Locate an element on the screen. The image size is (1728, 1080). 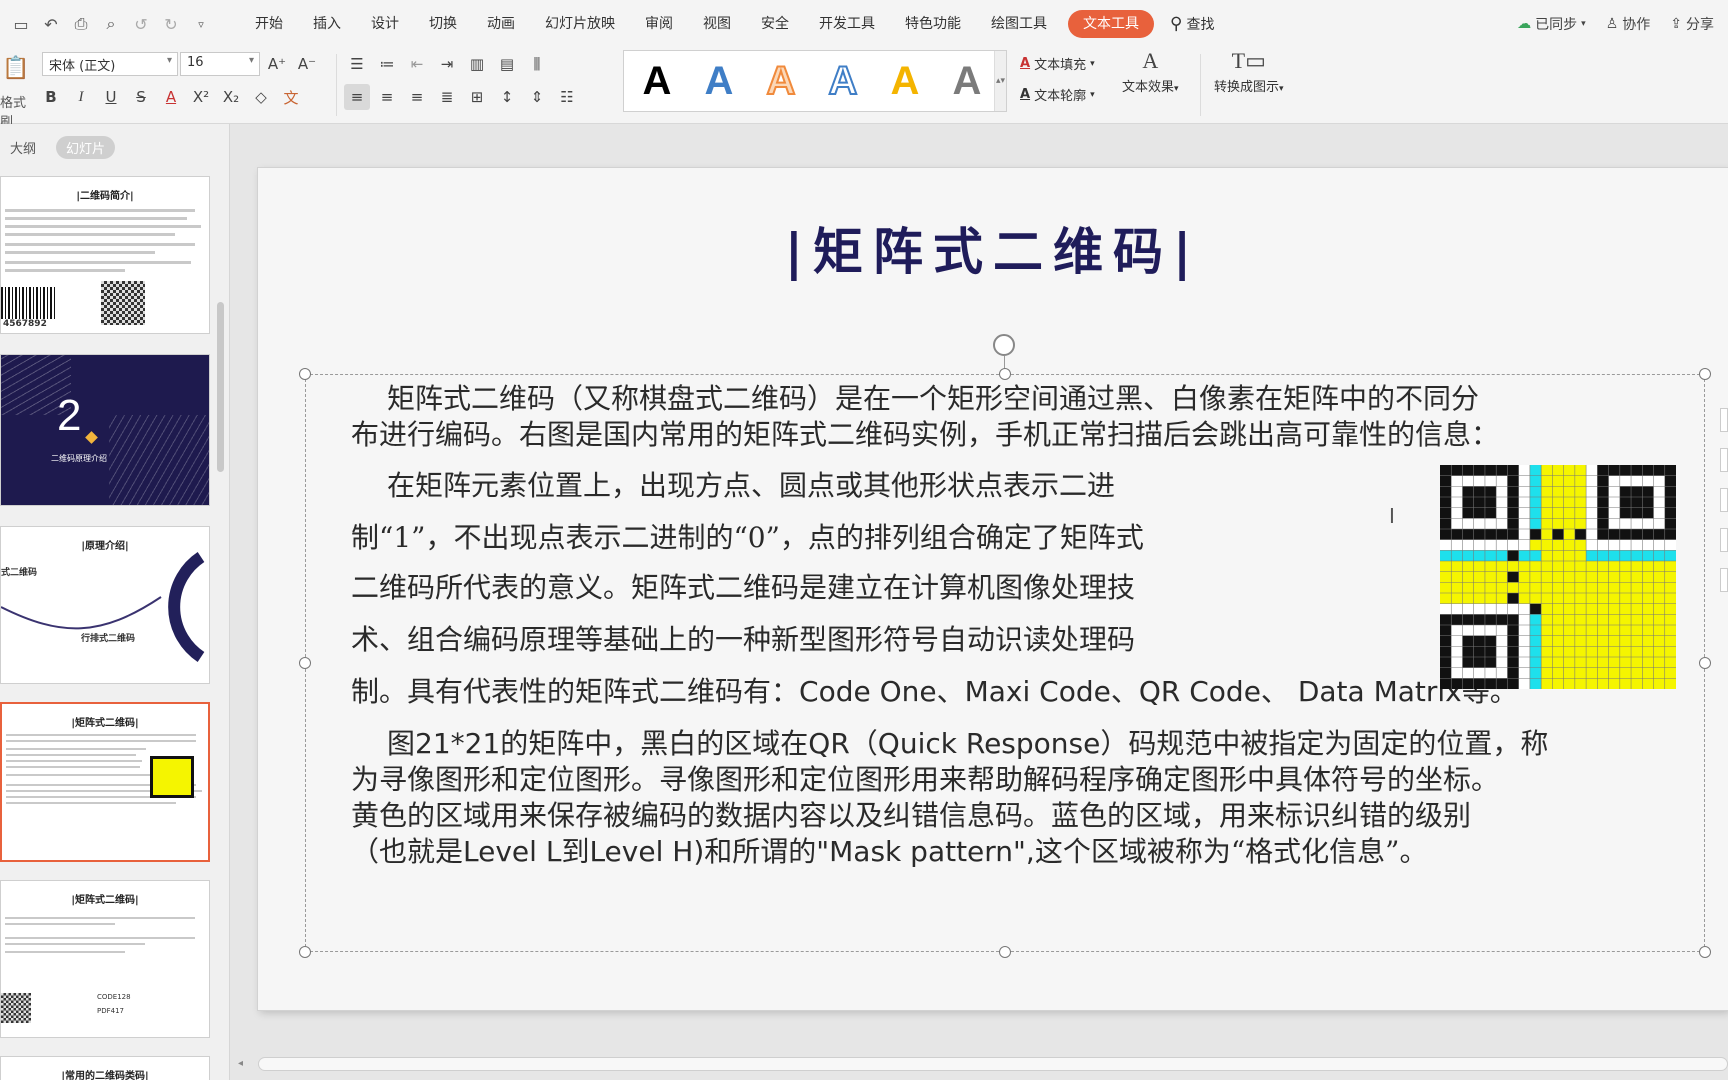
numbered-list-icon: ≔ is located at coordinates (387, 64).